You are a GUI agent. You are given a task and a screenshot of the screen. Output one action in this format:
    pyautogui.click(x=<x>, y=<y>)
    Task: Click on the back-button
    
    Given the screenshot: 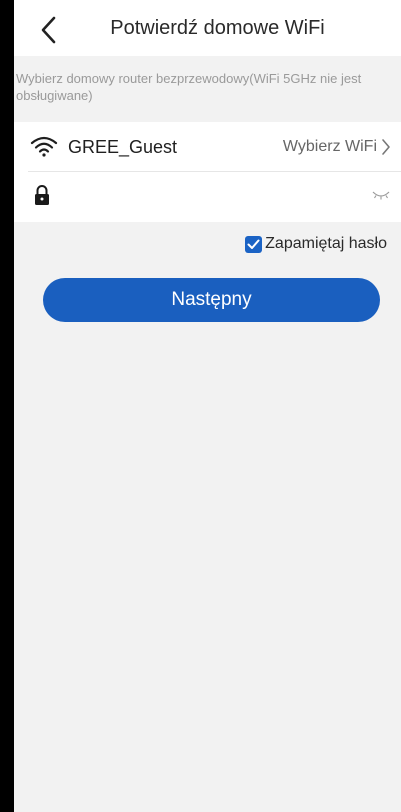 What is the action you would take?
    pyautogui.click(x=50, y=30)
    